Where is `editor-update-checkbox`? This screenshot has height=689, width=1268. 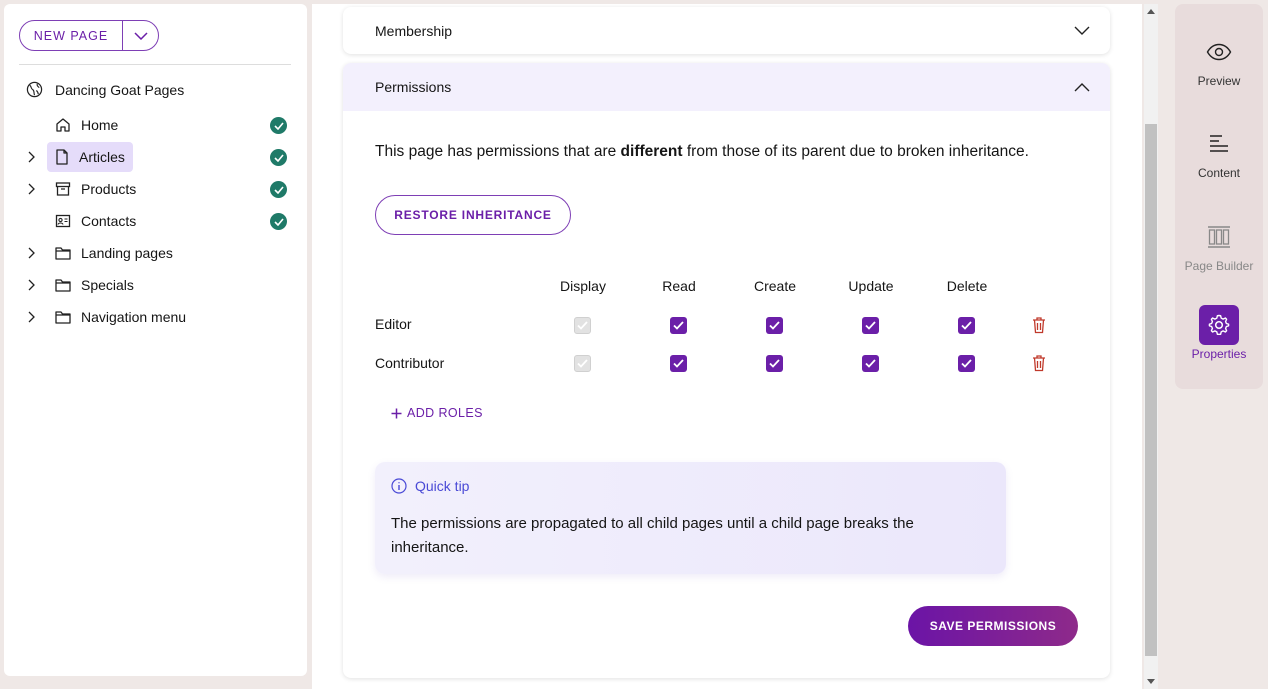 editor-update-checkbox is located at coordinates (870, 325).